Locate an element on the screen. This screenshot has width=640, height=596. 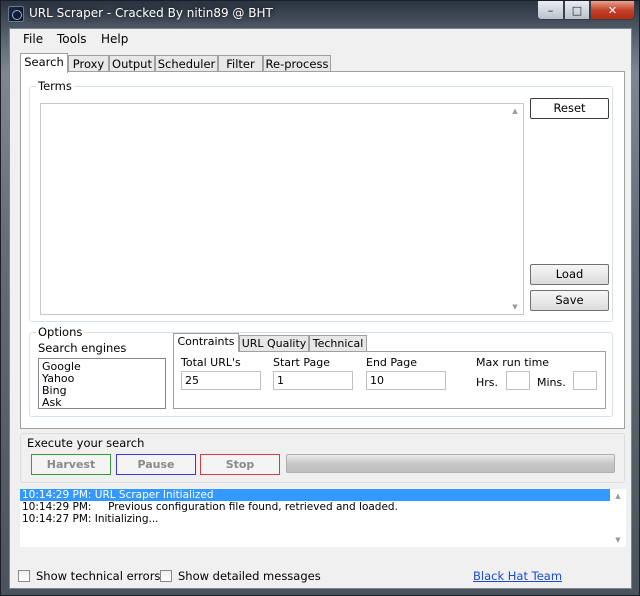
detailed-messages-checkbox: Show detailed messages is located at coordinates (240, 576).